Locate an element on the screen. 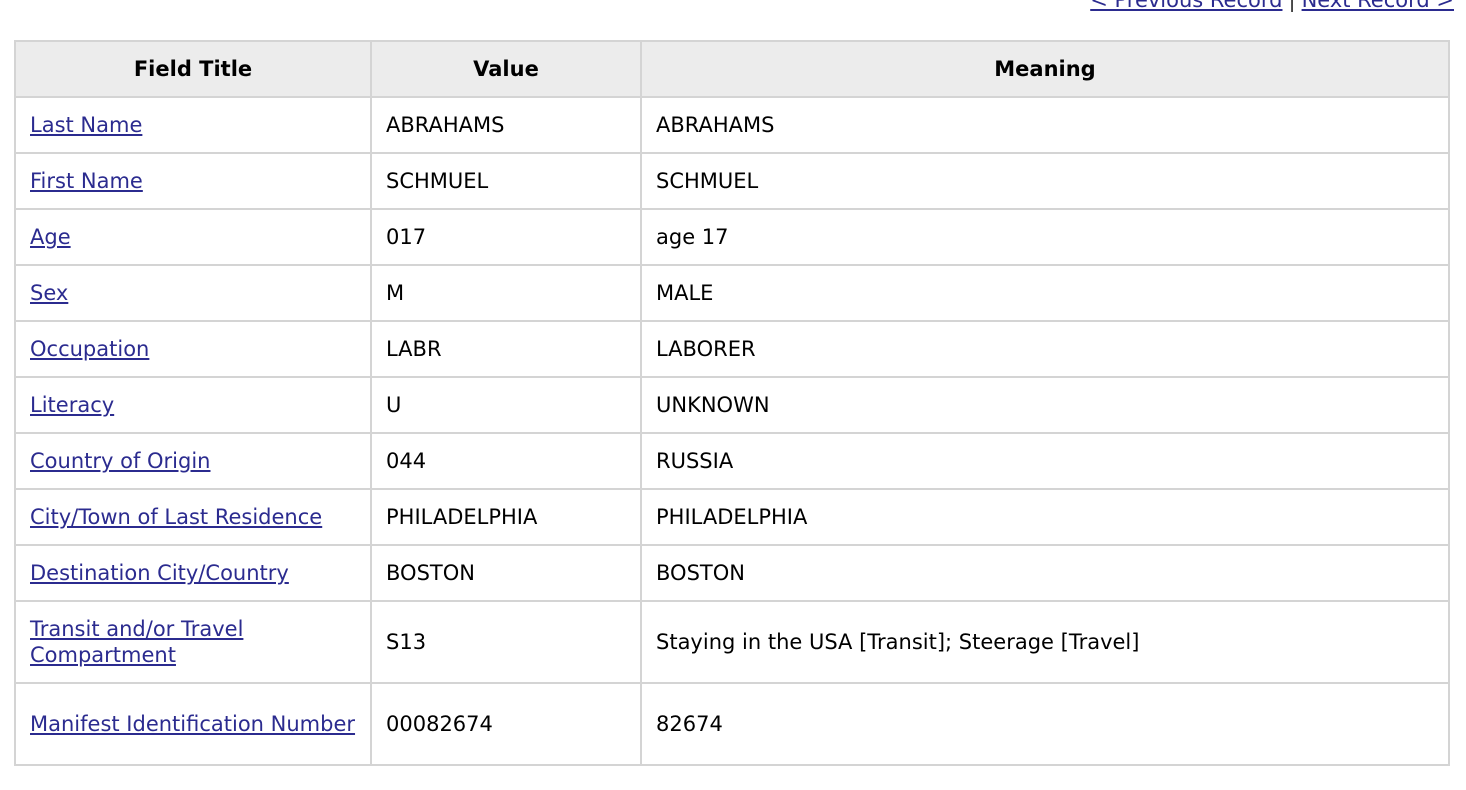 This screenshot has width=1466, height=790. field-title-cell: Country of Origin is located at coordinates (193, 461).